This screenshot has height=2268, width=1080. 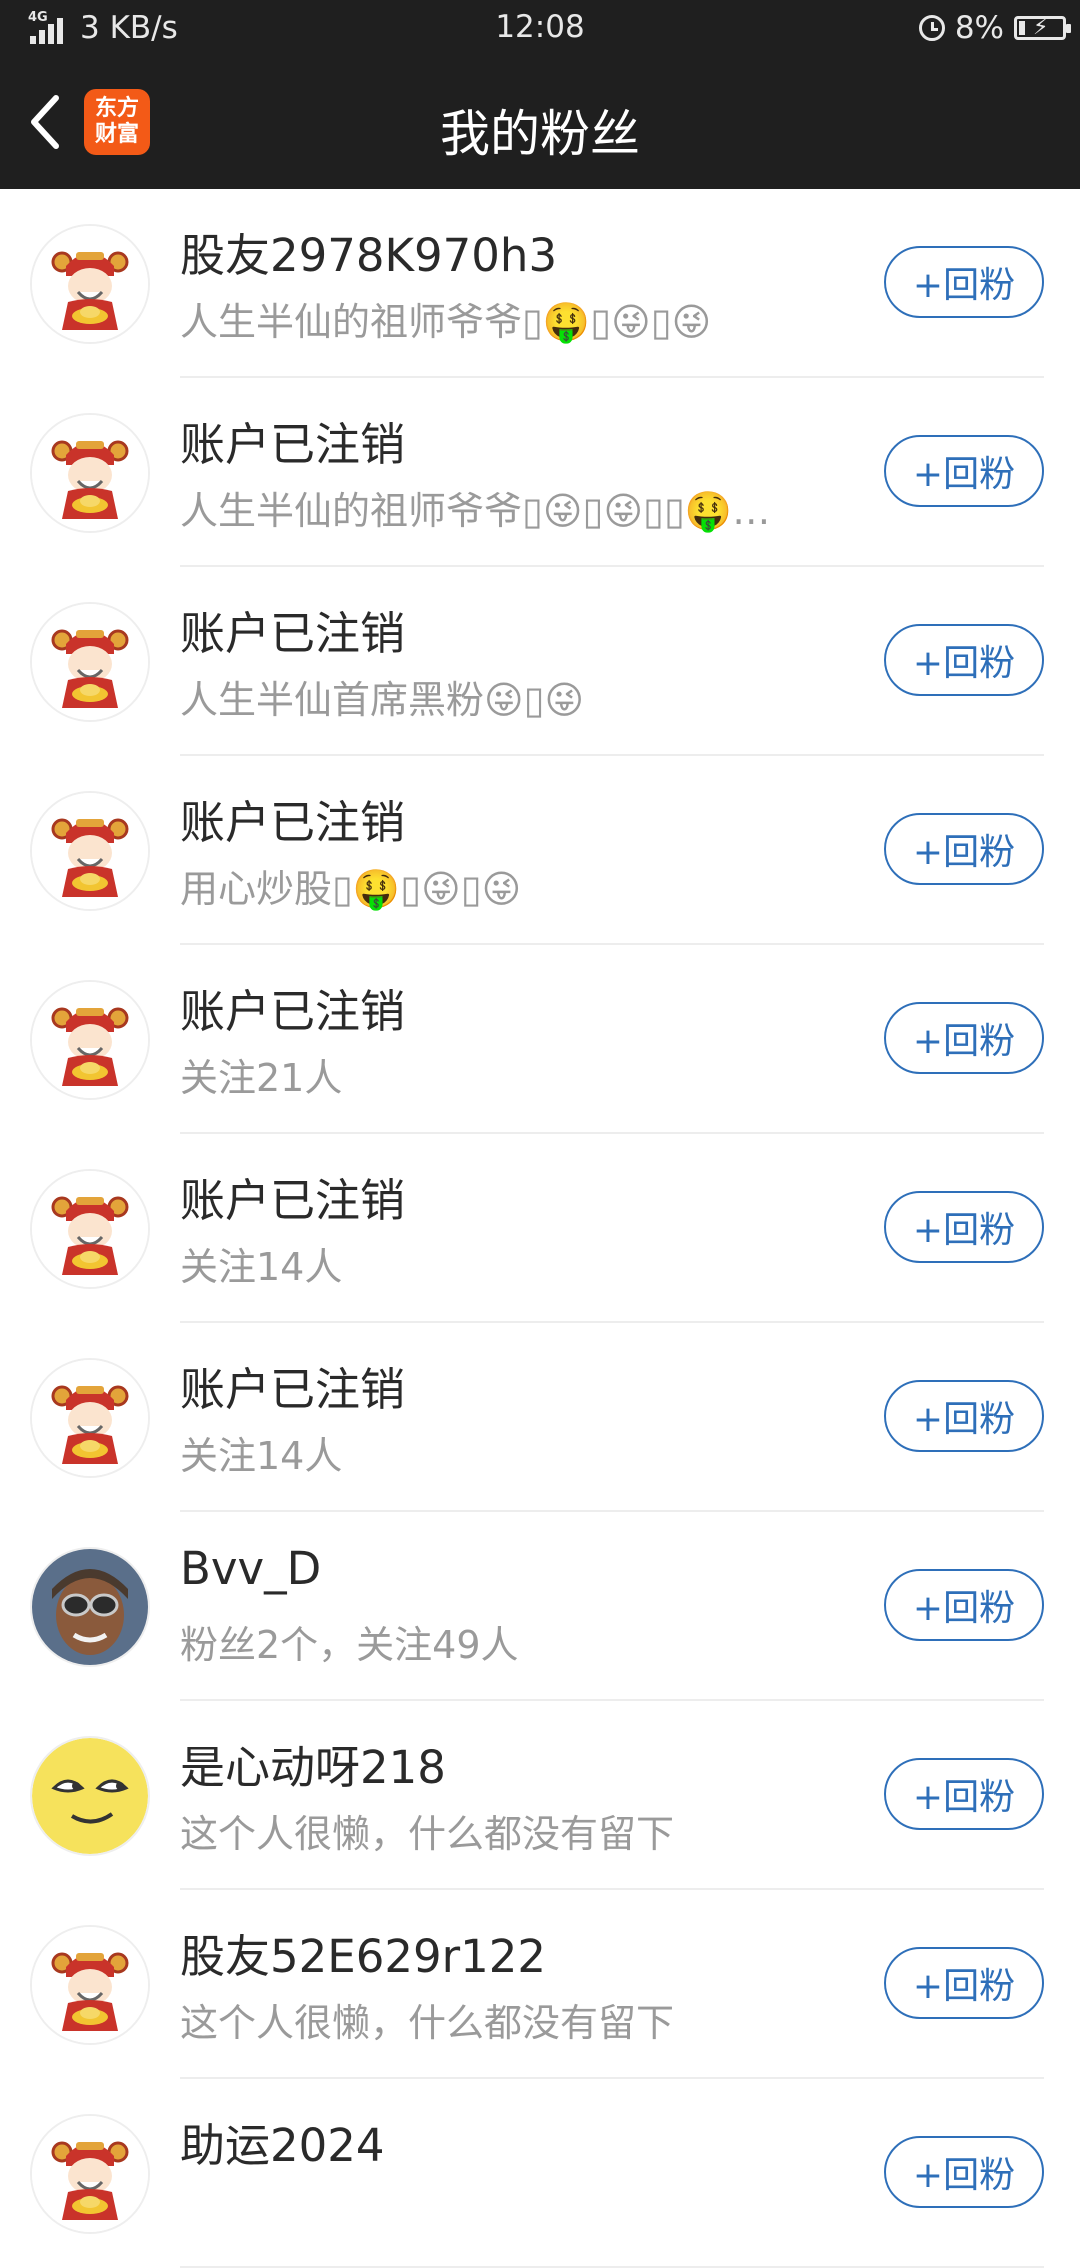 I want to click on fan-name: 股友2978K970h3, so click(x=368, y=251).